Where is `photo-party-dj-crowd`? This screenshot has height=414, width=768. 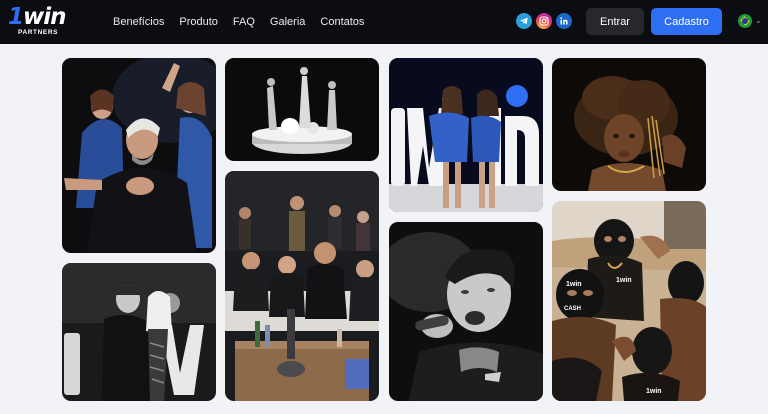 photo-party-dj-crowd is located at coordinates (139, 155).